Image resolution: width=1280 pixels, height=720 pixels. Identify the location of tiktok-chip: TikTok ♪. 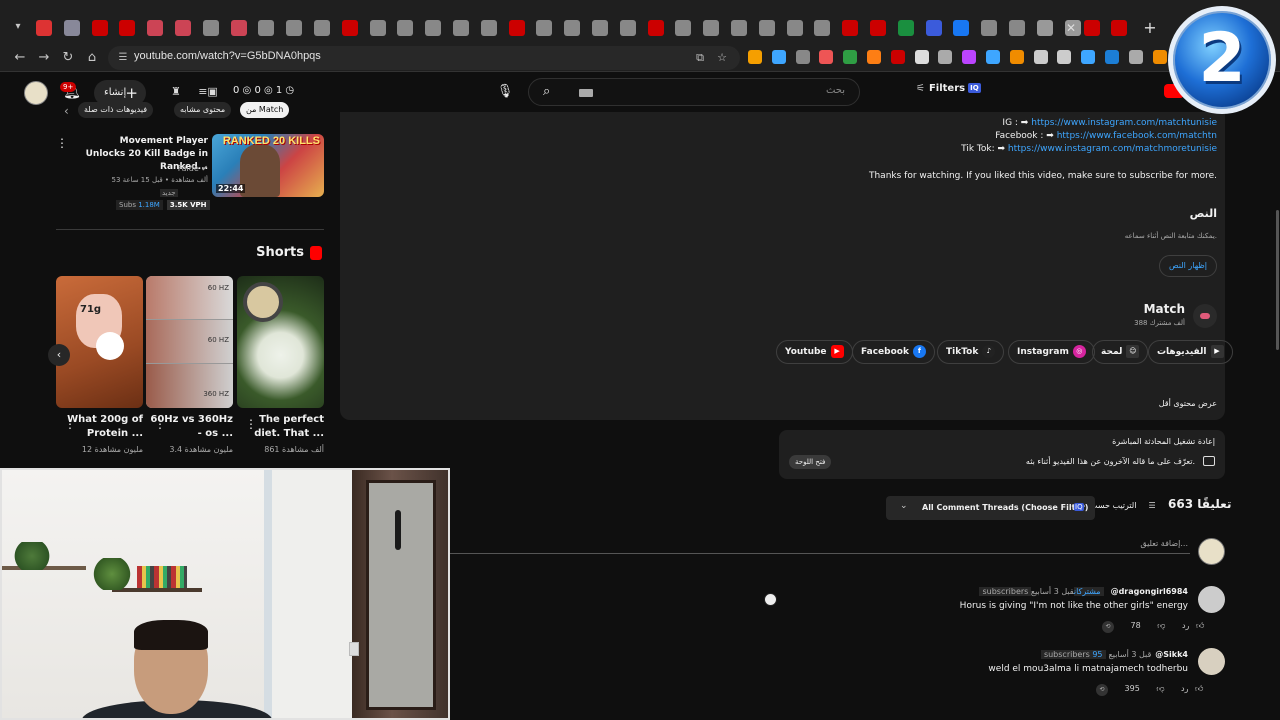
(971, 352).